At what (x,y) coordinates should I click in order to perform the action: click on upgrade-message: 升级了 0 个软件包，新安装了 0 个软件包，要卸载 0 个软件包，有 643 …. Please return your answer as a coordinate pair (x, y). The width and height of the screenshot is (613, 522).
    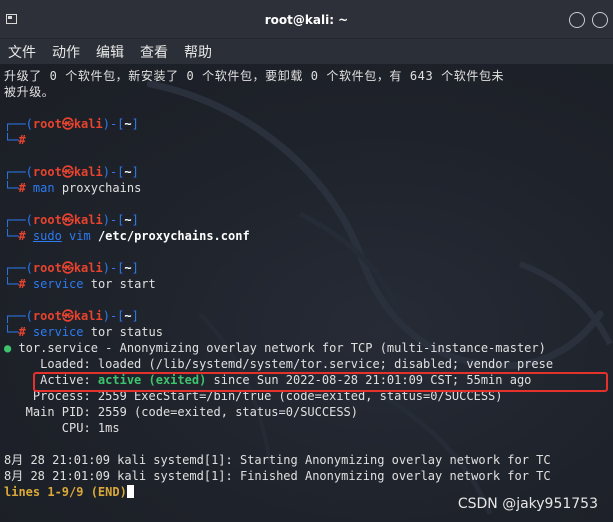
    Looking at the image, I should click on (254, 76).